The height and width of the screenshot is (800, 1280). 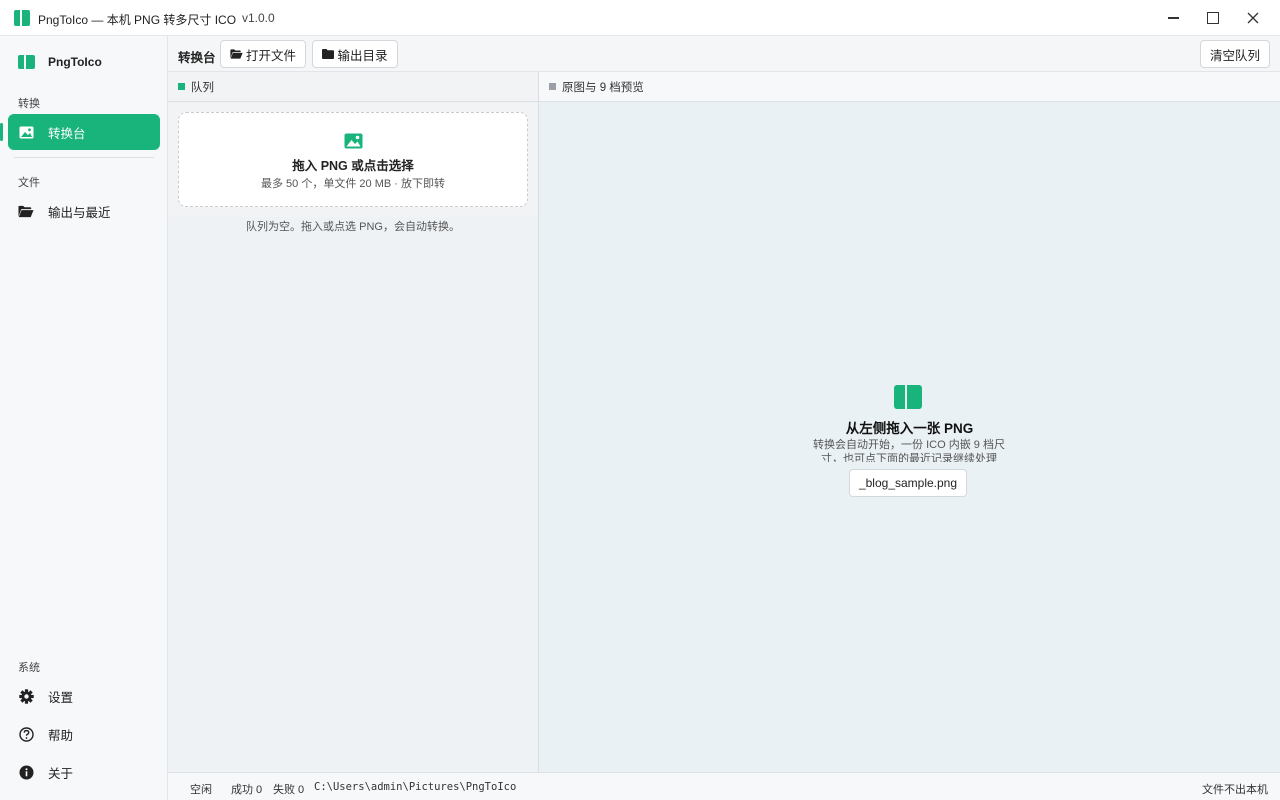 What do you see at coordinates (270, 55) in the screenshot?
I see `open-file-label: 打开文件` at bounding box center [270, 55].